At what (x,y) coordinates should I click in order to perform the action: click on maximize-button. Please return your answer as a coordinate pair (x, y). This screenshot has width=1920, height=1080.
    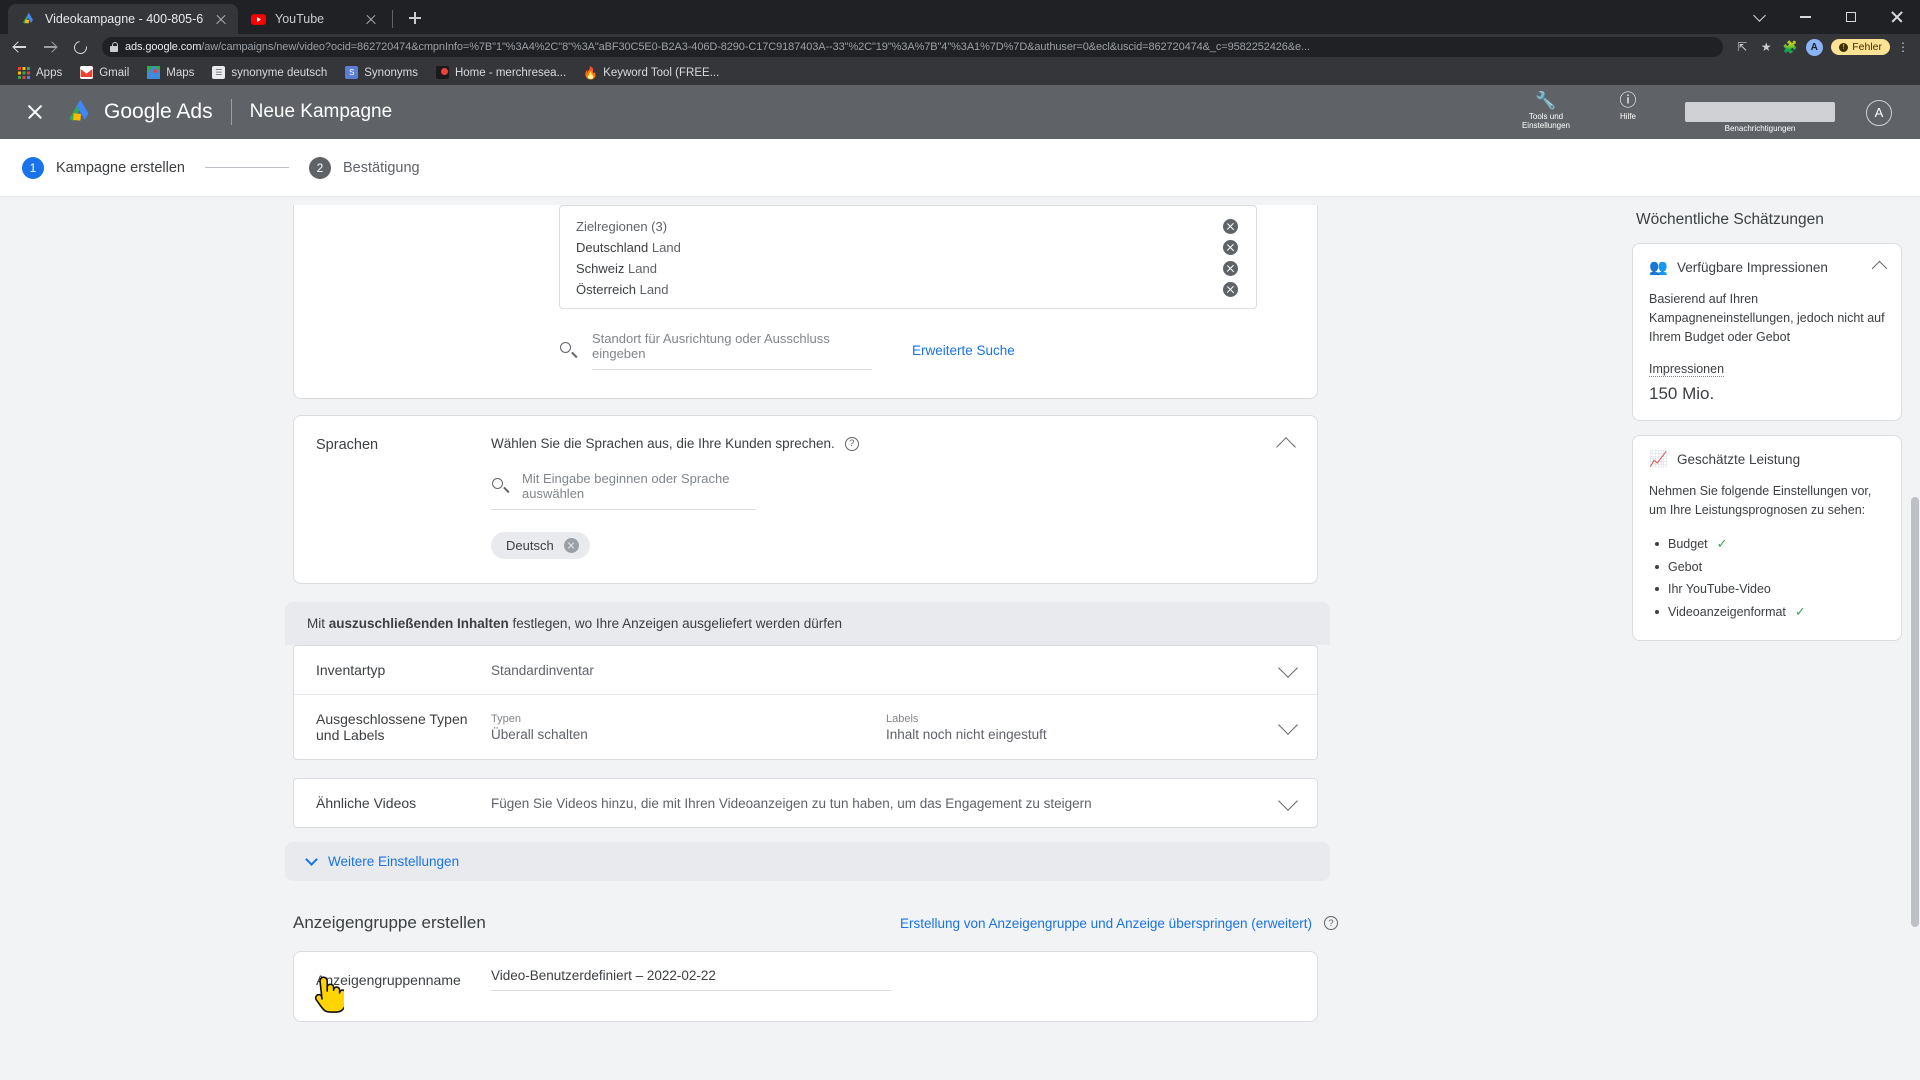
    Looking at the image, I should click on (1851, 17).